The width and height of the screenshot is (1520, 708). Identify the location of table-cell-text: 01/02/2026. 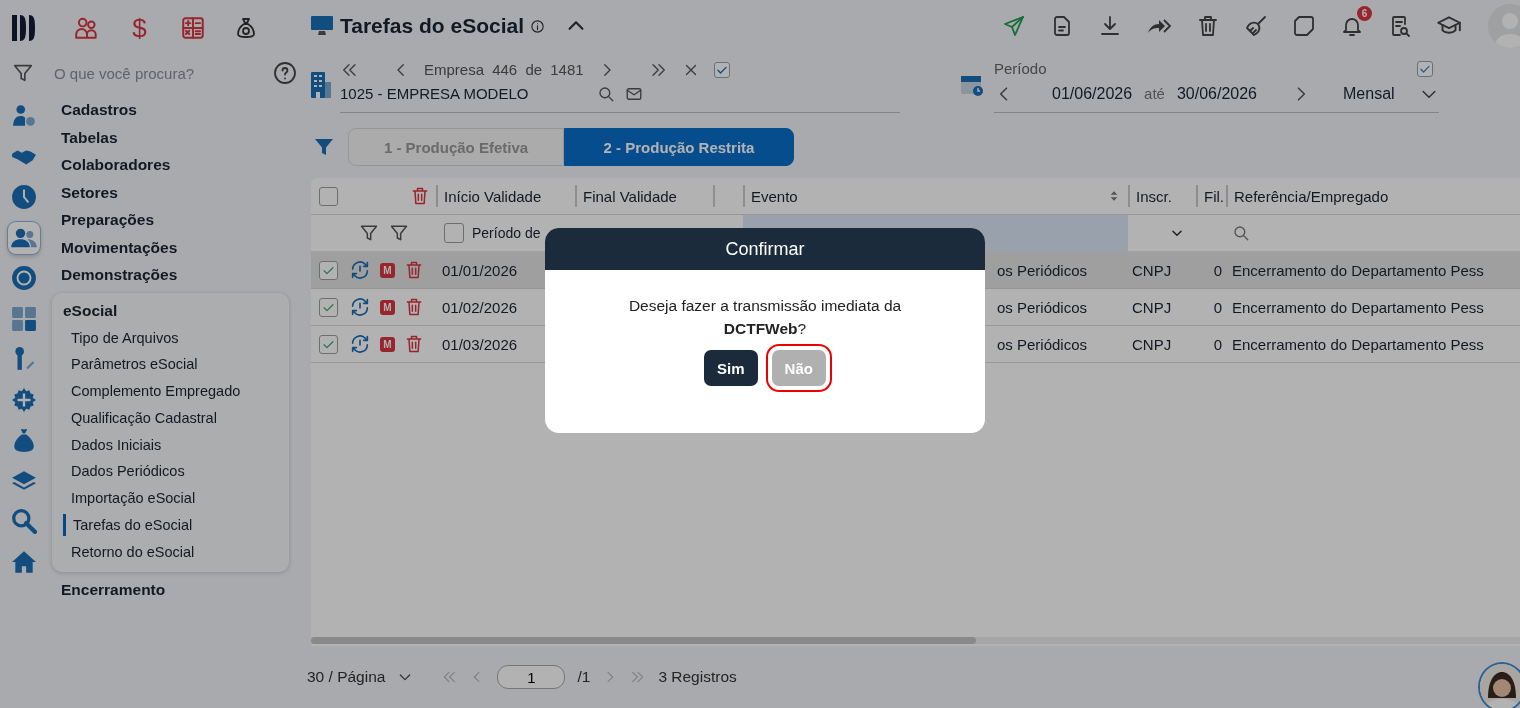
(480, 307).